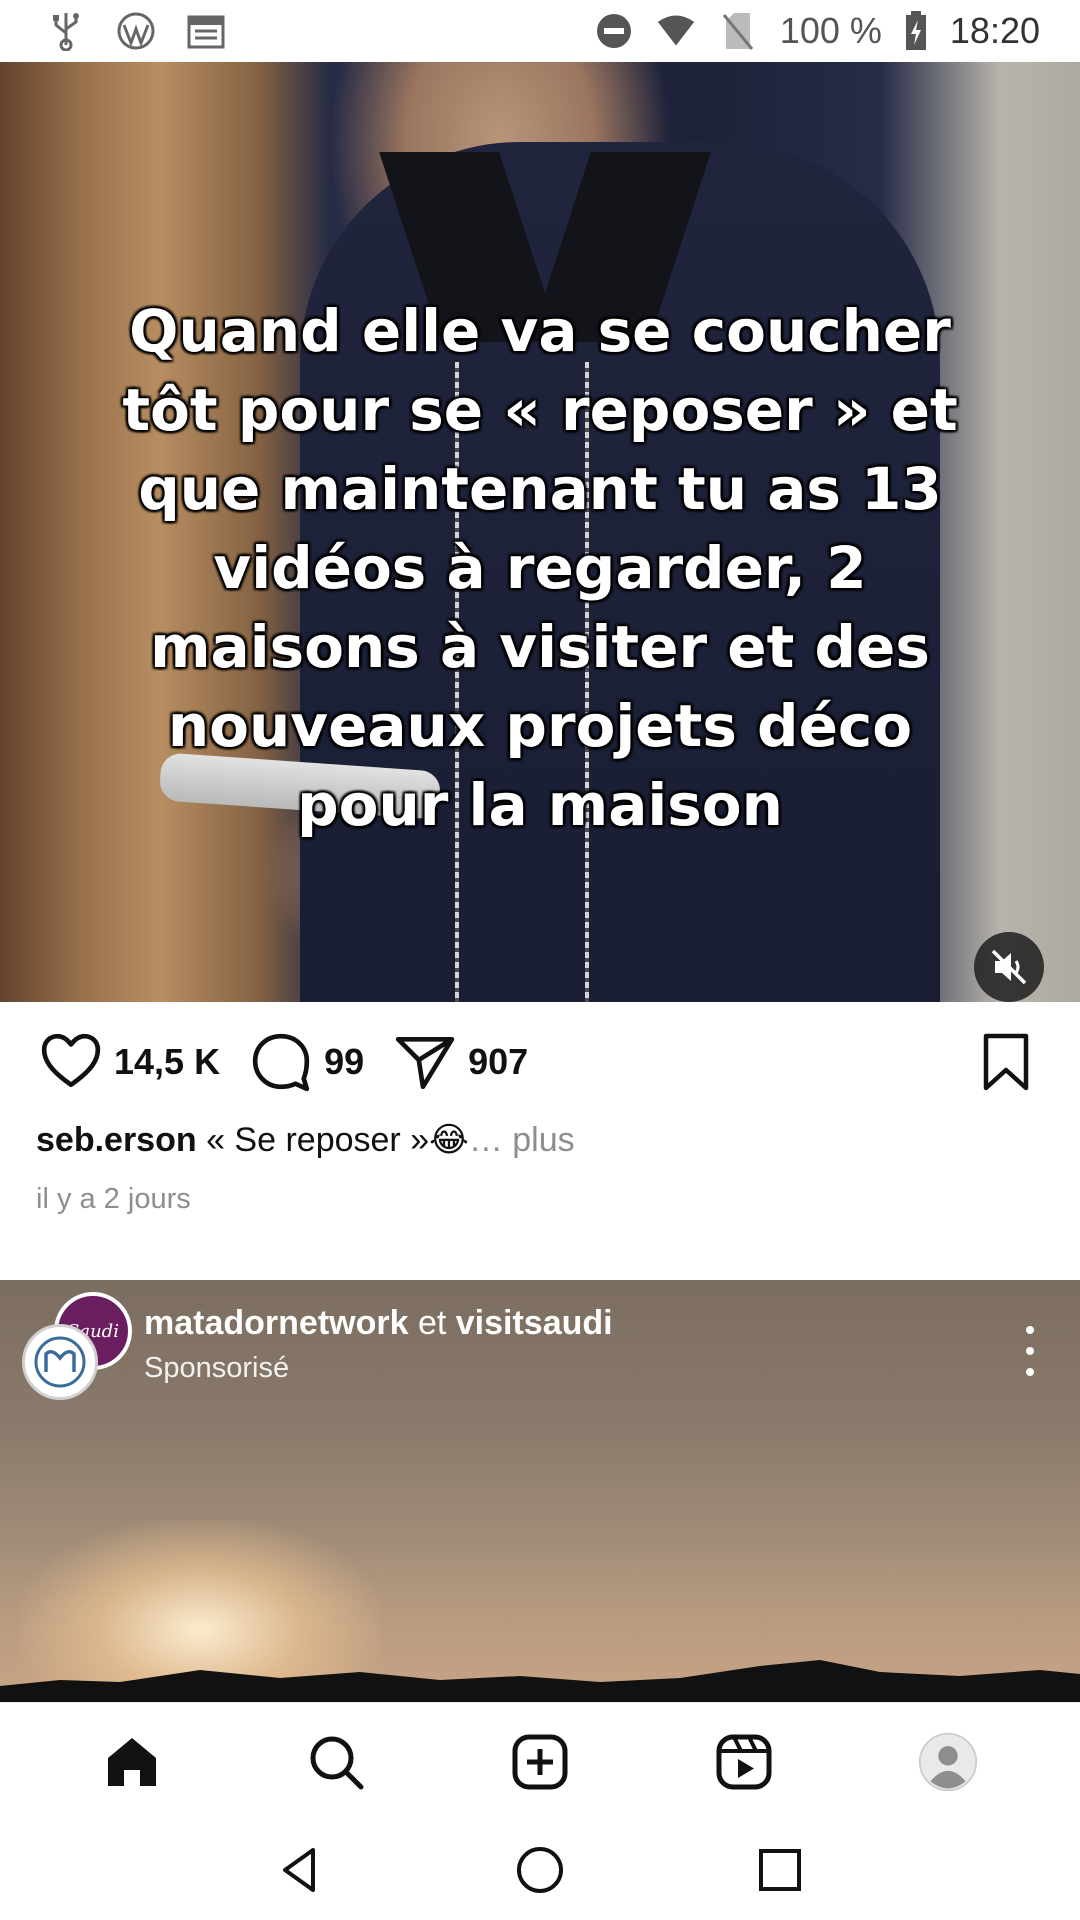 Image resolution: width=1080 pixels, height=1920 pixels. Describe the element at coordinates (1030, 1351) in the screenshot. I see `more-options-icon` at that location.